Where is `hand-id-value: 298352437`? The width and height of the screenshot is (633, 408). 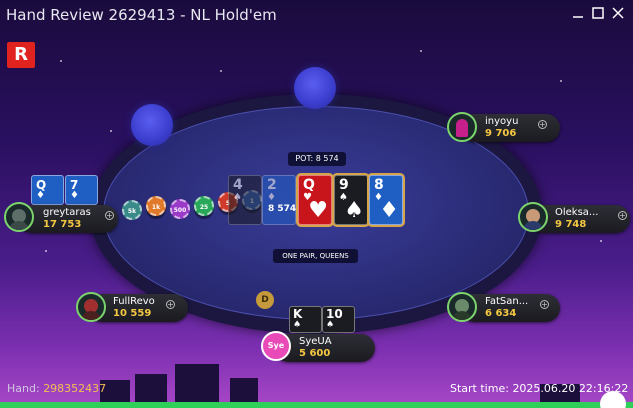
hand-id-value: 298352437 is located at coordinates (75, 388).